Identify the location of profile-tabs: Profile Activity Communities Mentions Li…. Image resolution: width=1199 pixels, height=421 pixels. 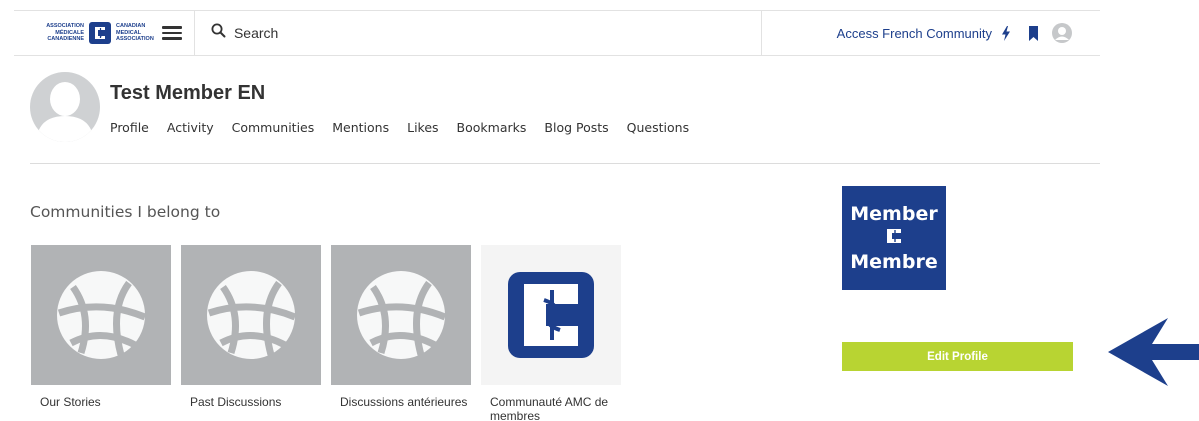
(408, 127).